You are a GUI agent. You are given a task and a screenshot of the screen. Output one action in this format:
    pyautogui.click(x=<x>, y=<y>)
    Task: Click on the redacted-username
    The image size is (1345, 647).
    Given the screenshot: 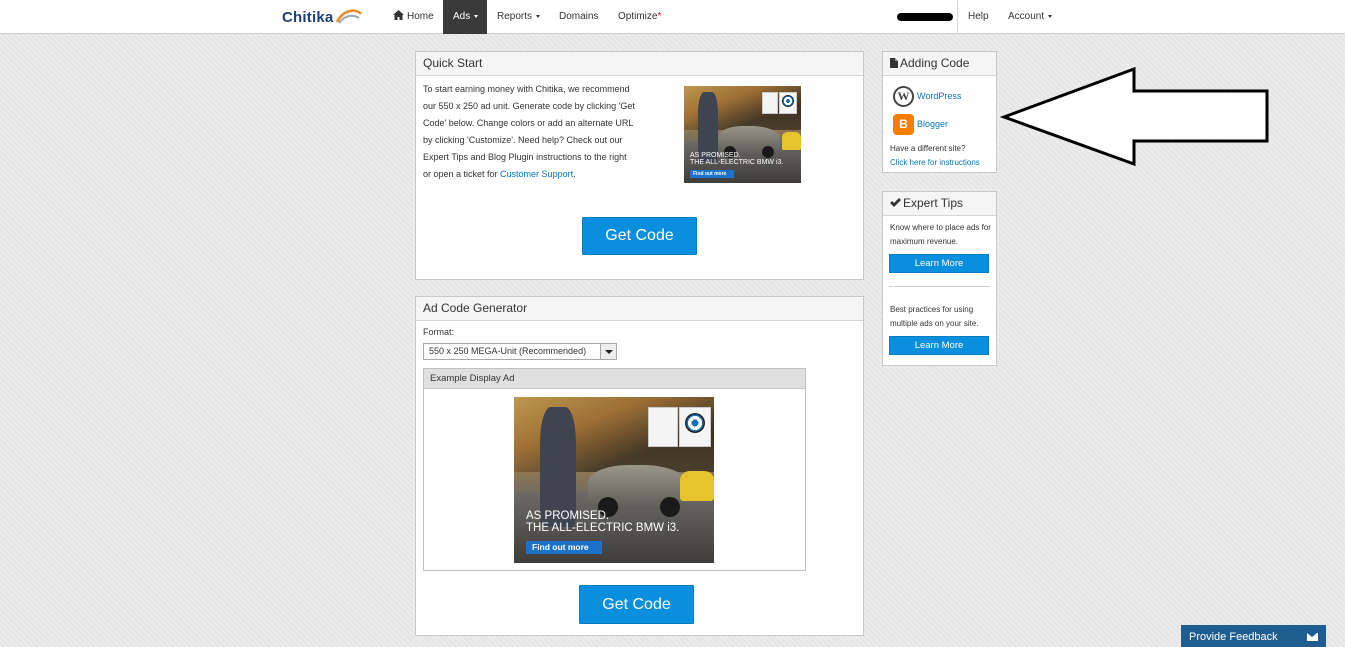 What is the action you would take?
    pyautogui.click(x=925, y=17)
    